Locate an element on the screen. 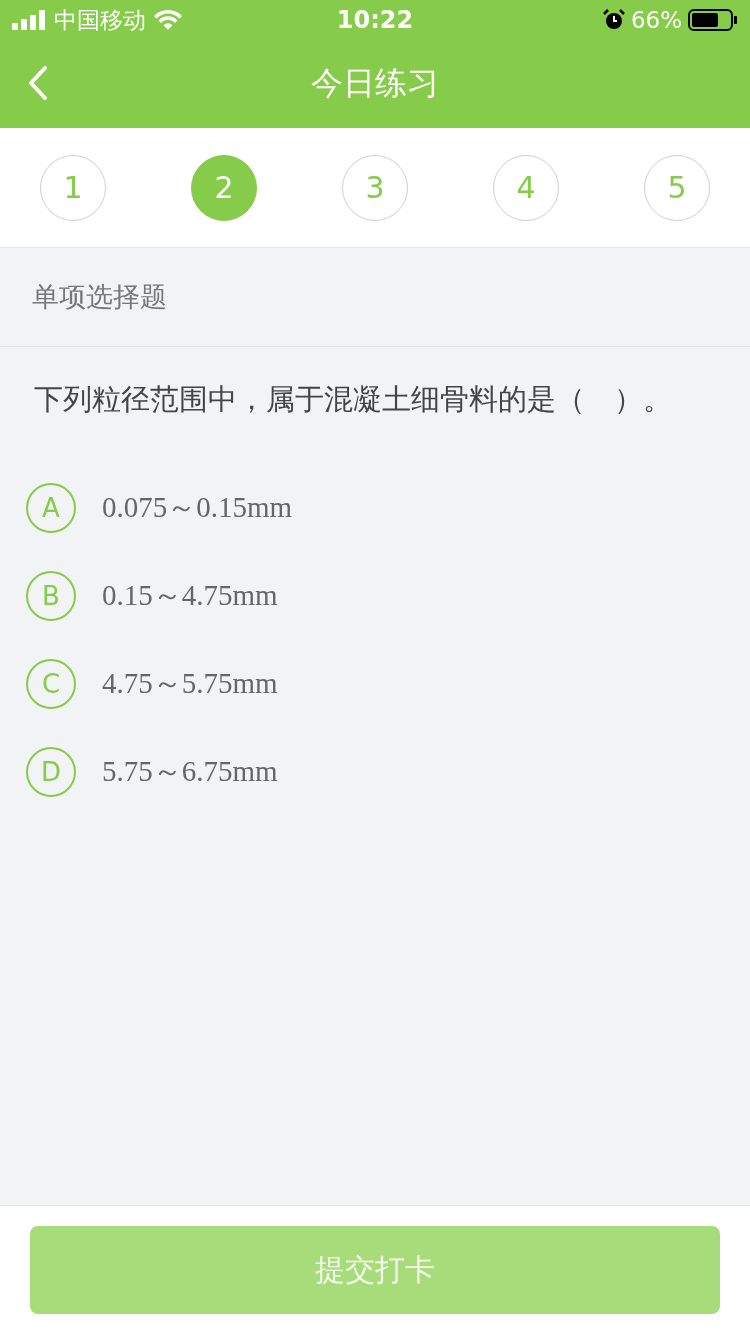 The image size is (750, 1334). option-text: 5.75～6.75mm is located at coordinates (190, 772).